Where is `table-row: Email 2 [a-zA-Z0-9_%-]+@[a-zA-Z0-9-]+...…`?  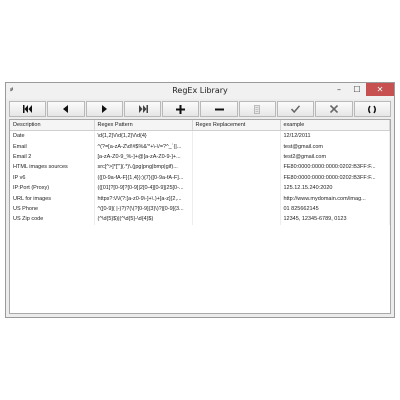
table-row: Email 2 [a-zA-Z0-9_%-]+@[a-zA-Z0-9-]+...… is located at coordinates (200, 157).